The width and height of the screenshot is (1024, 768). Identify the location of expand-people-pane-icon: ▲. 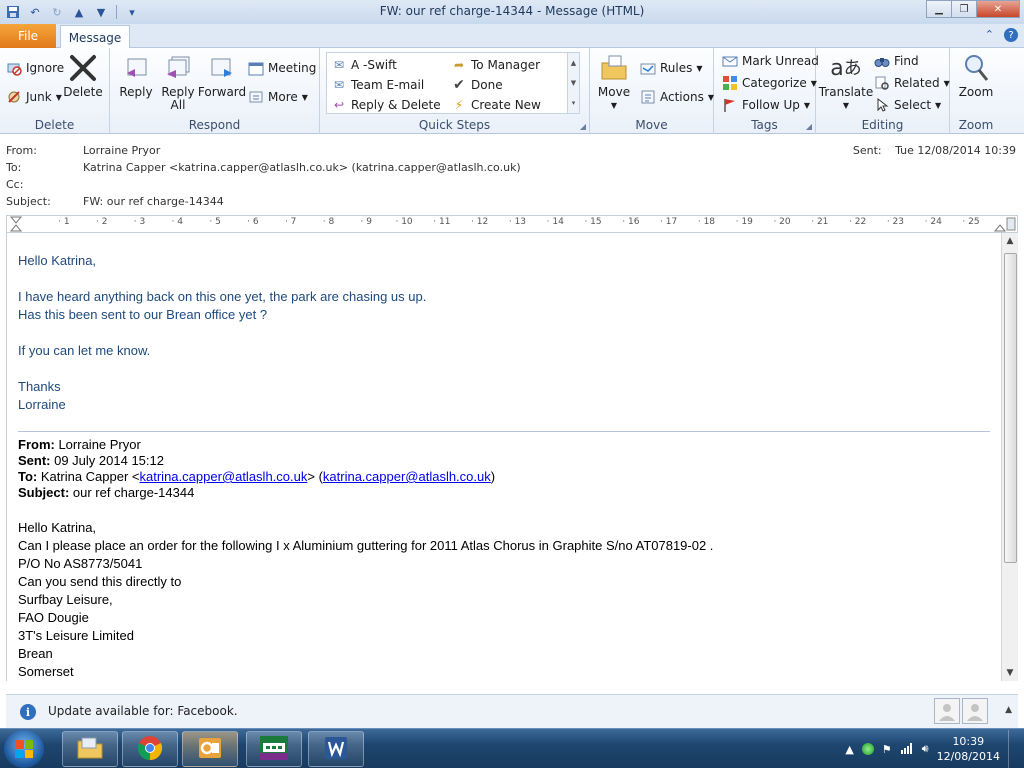
(1008, 710).